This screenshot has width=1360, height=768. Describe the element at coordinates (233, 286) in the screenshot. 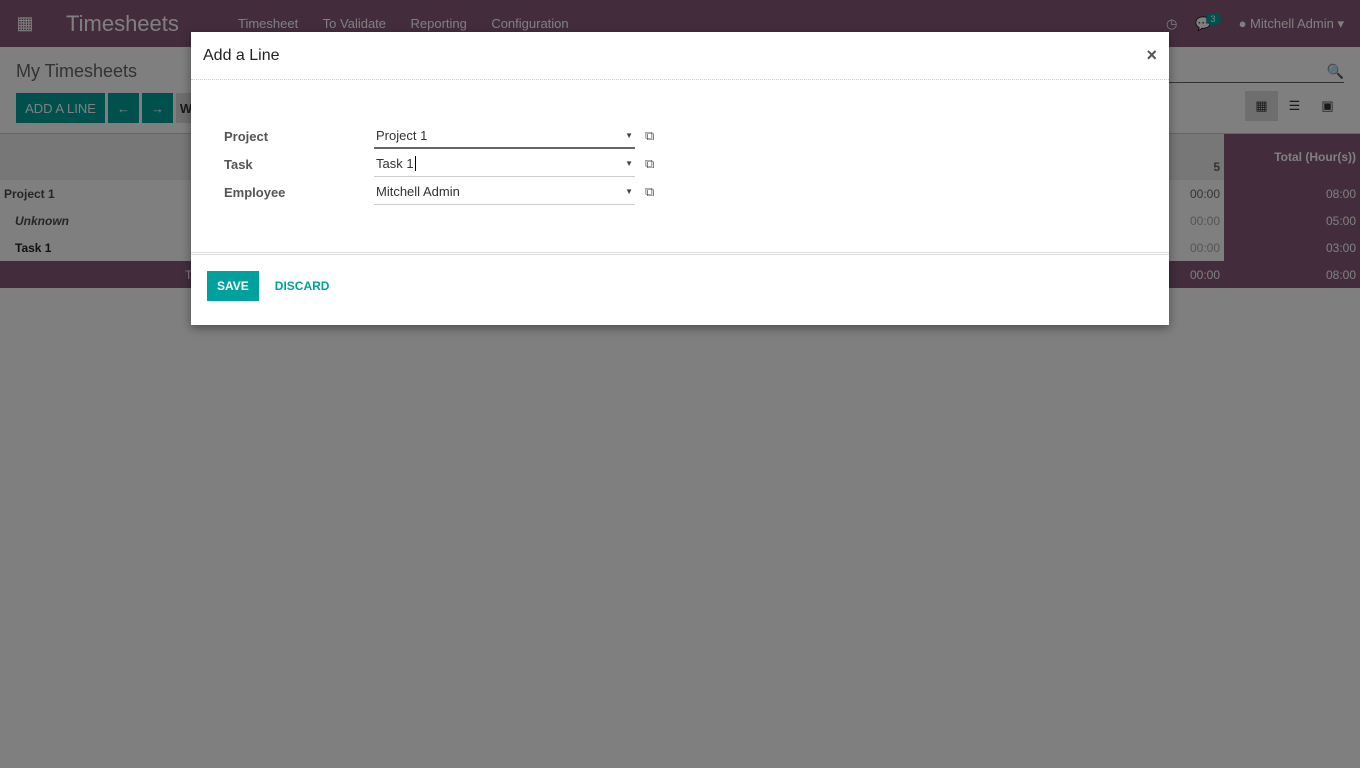

I see `save-button: SAVE` at that location.